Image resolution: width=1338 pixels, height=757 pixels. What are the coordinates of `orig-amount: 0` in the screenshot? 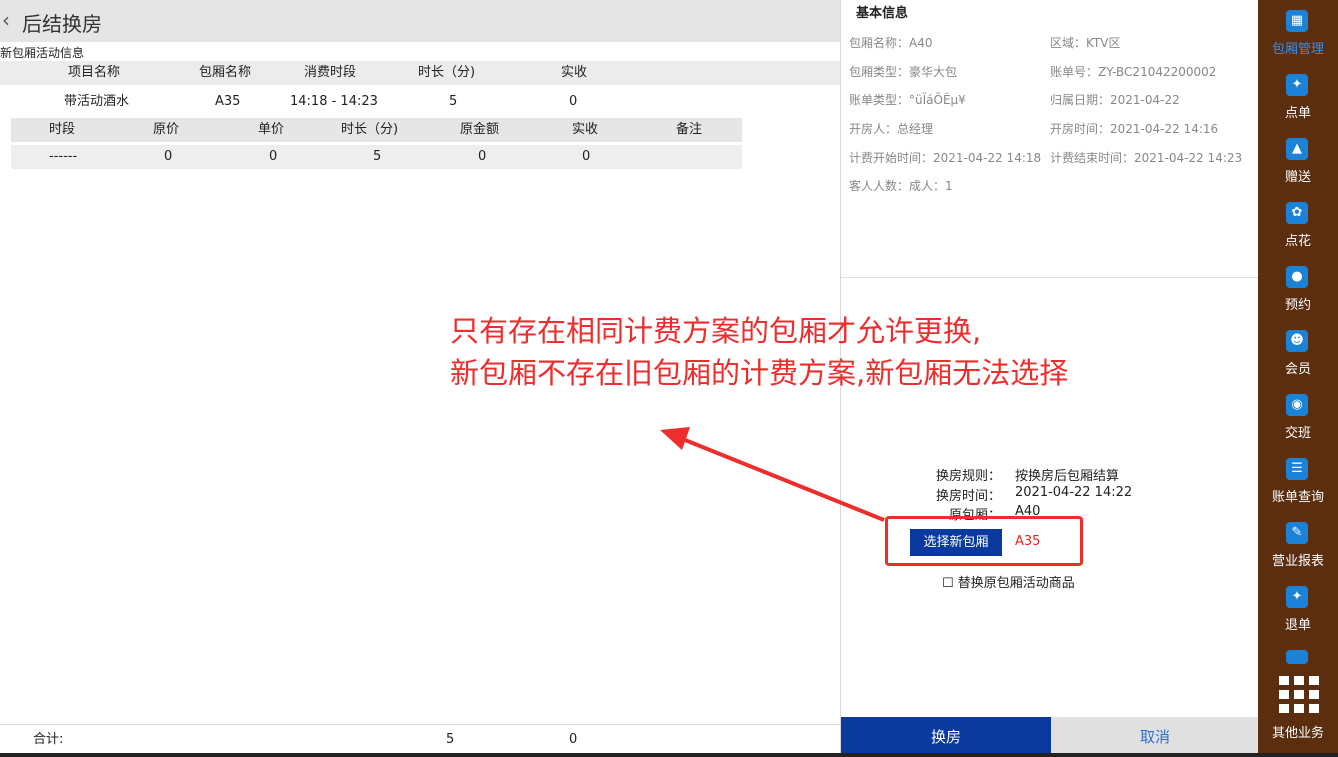 It's located at (482, 156).